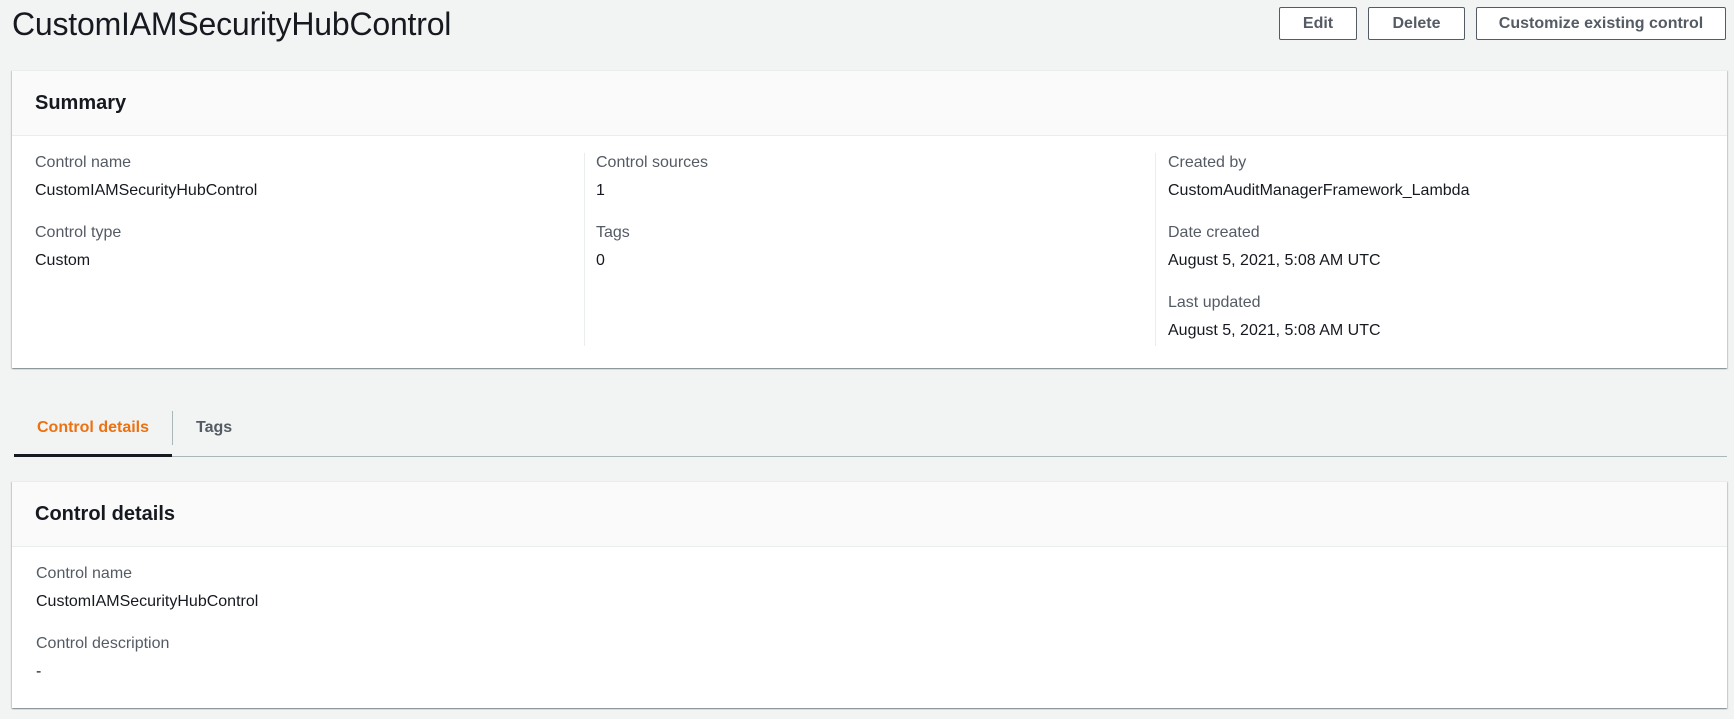  I want to click on control-details-header: Control details, so click(869, 514).